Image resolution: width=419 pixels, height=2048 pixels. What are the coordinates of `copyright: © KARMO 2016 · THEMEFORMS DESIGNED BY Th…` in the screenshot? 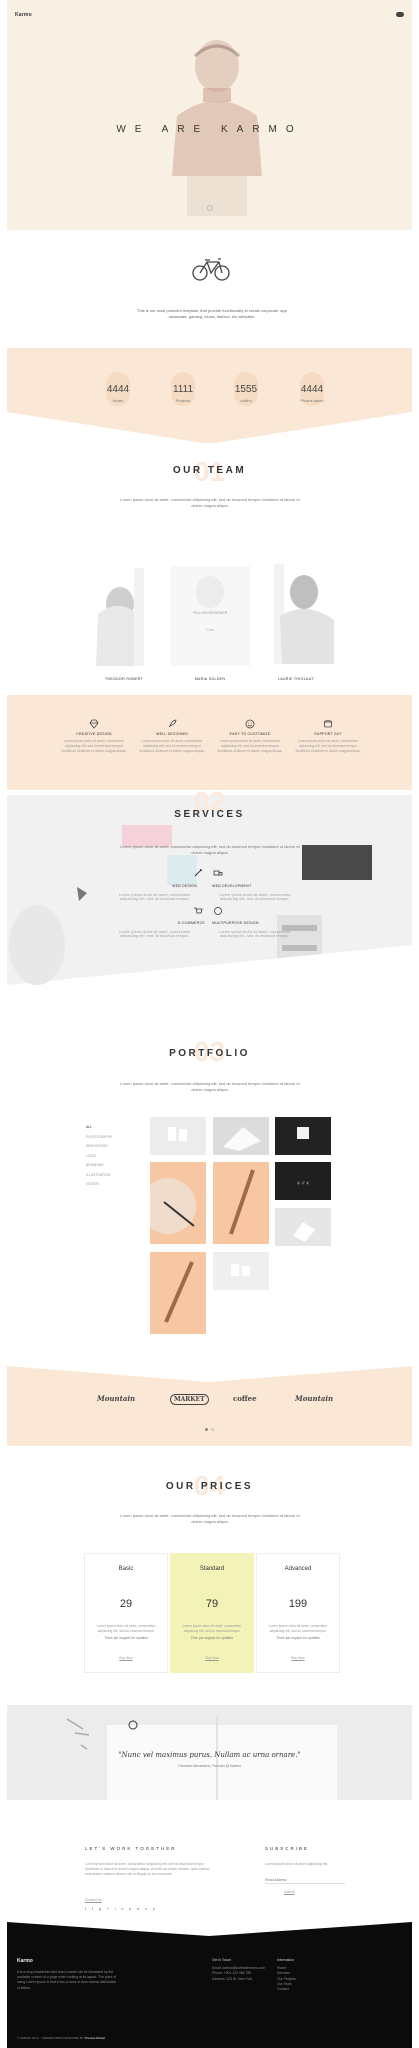 It's located at (61, 2038).